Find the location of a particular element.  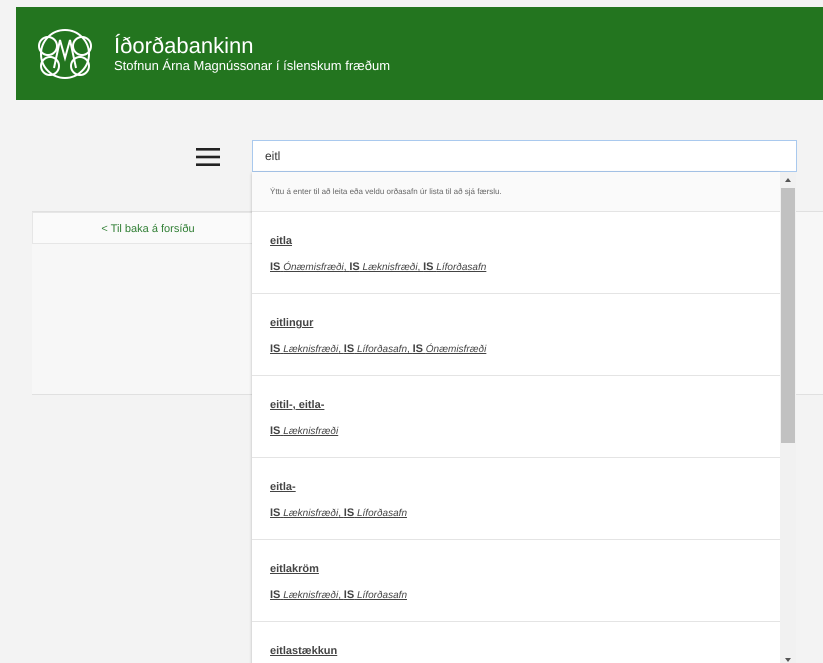

scroll-up-icon is located at coordinates (788, 180).